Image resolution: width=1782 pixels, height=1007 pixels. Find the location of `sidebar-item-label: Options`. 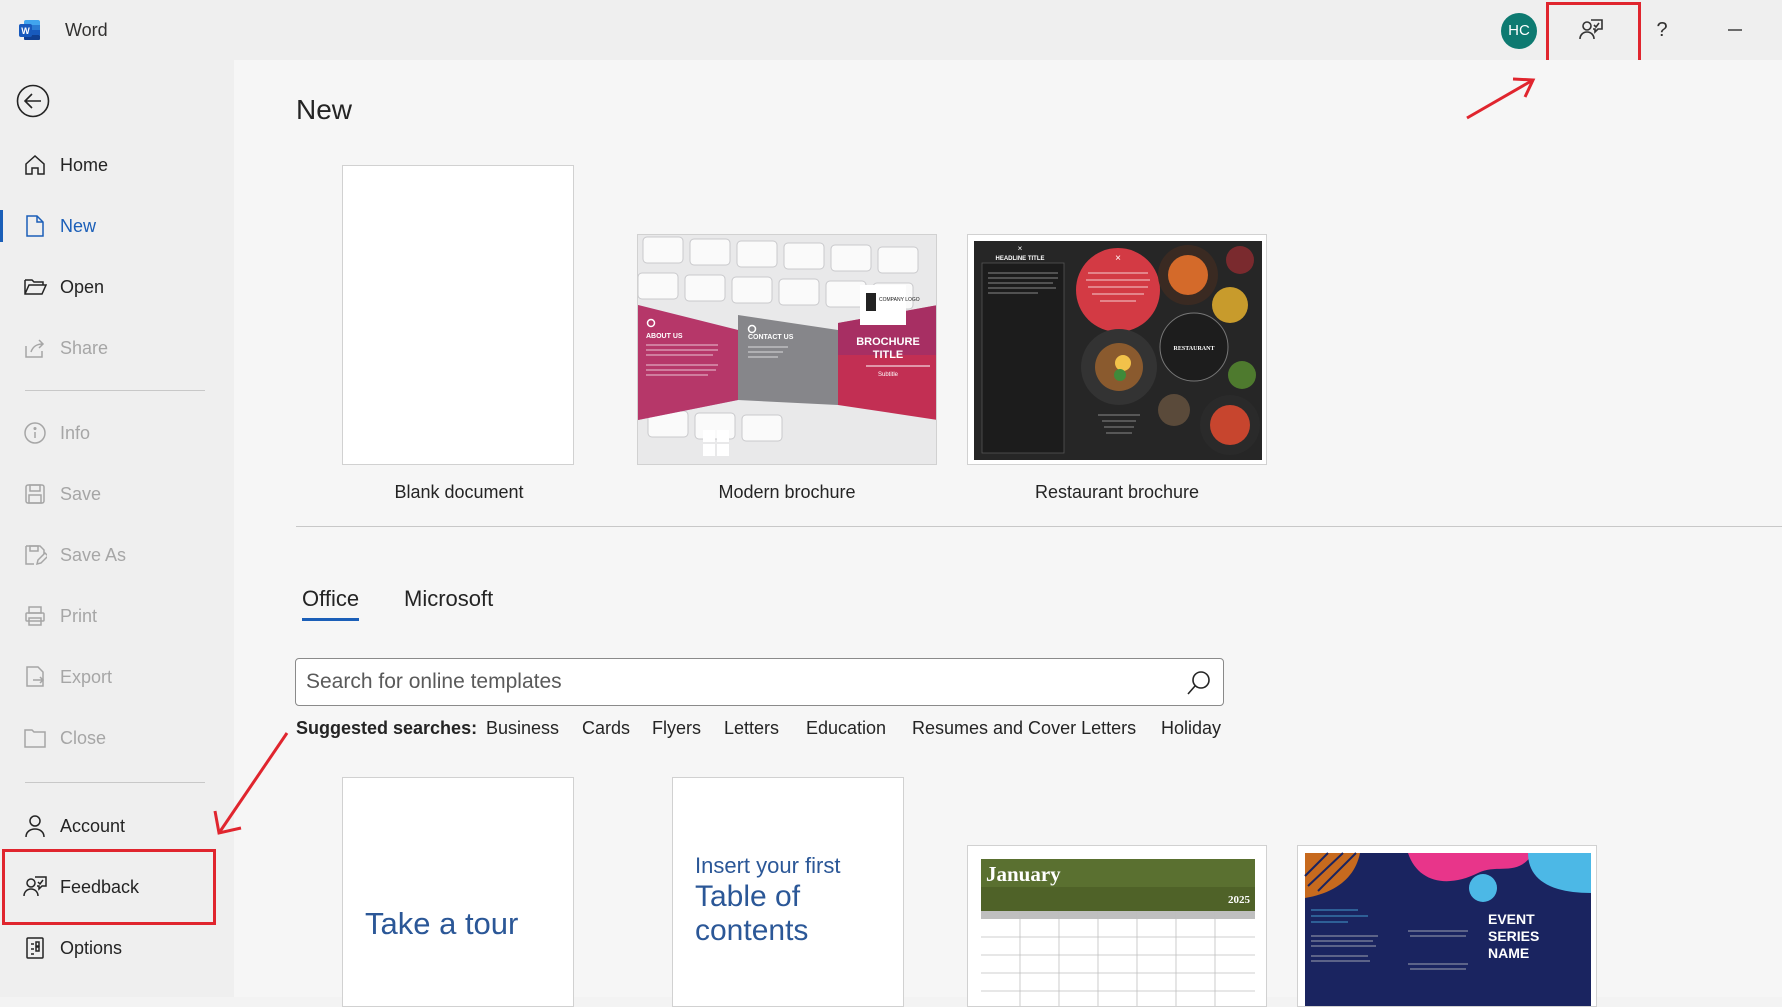

sidebar-item-label: Options is located at coordinates (91, 947).